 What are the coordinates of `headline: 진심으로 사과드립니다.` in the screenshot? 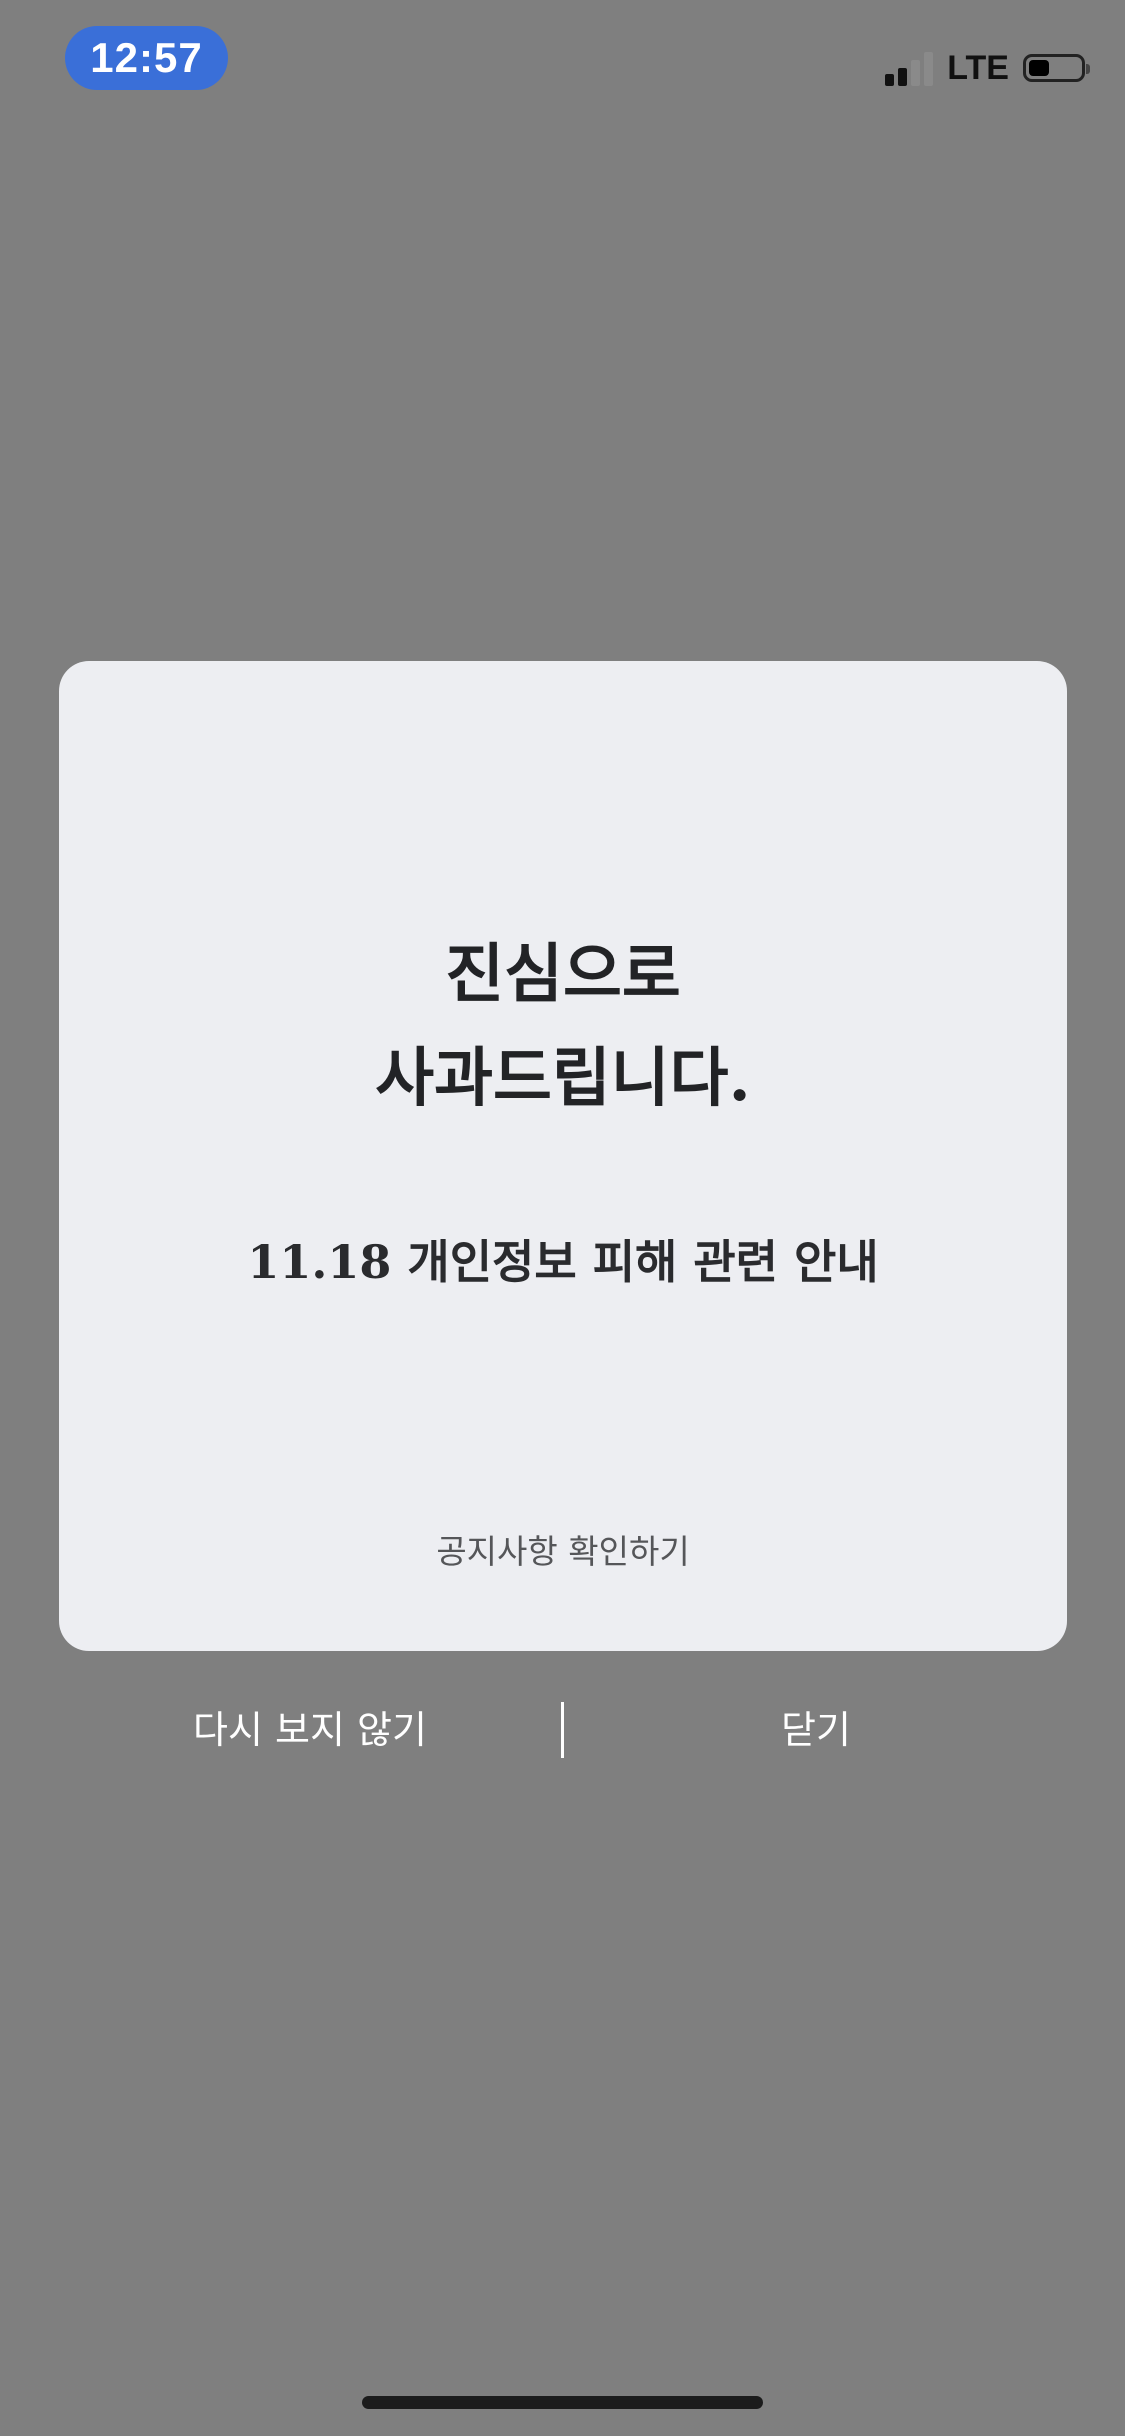 It's located at (563, 1027).